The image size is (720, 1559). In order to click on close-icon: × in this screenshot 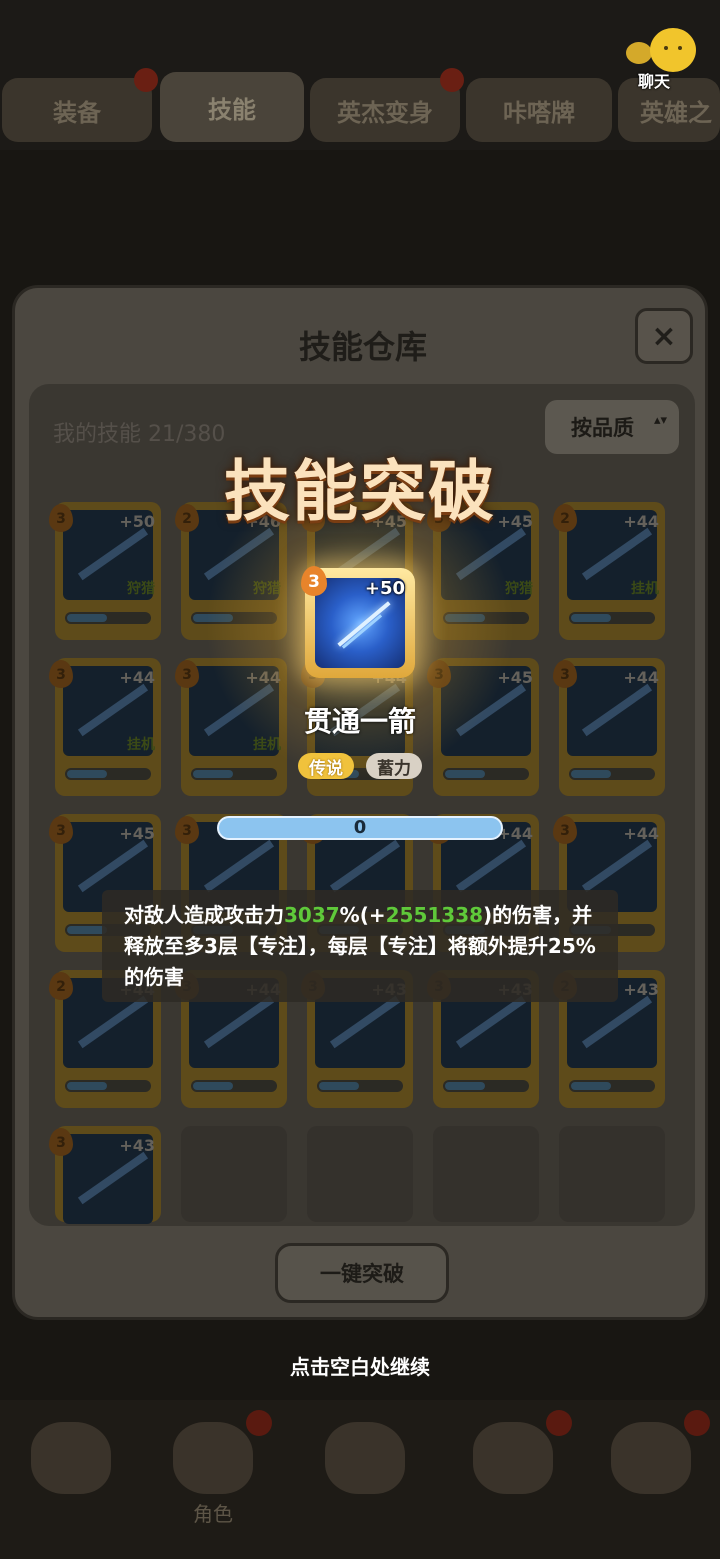, I will do `click(664, 336)`.